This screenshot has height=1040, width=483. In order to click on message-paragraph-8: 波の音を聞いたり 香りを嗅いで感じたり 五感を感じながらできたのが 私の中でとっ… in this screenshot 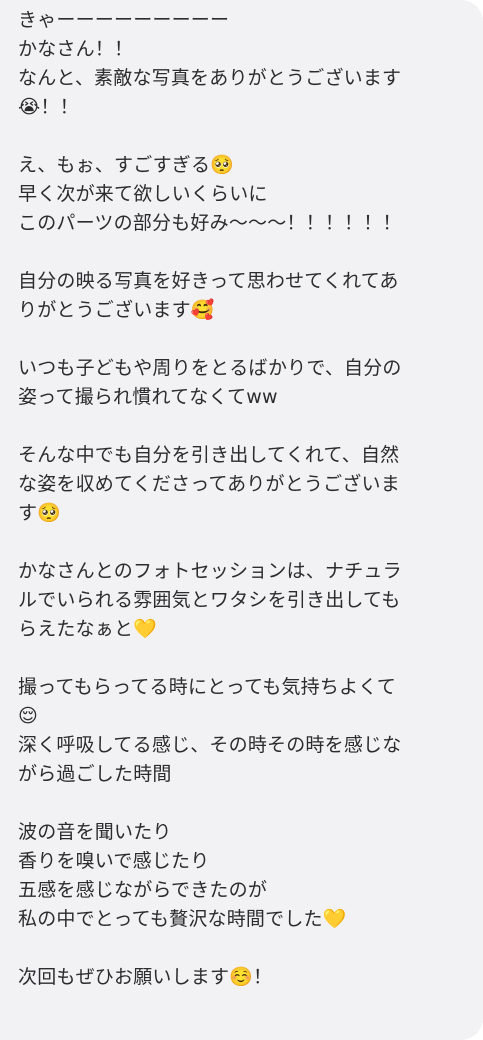, I will do `click(243, 876)`.